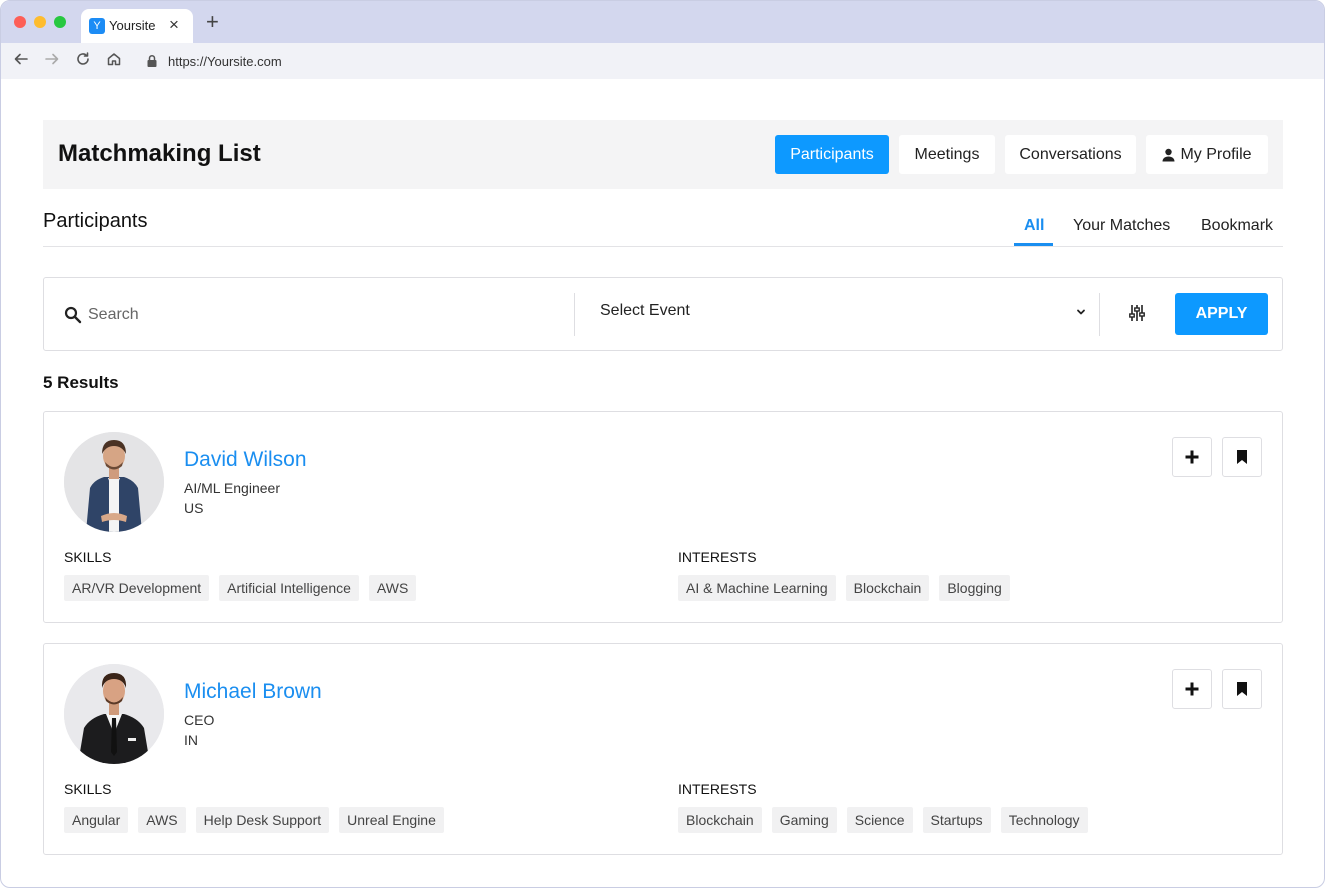 The image size is (1325, 888). I want to click on my-profile-button: My Profile, so click(1207, 154).